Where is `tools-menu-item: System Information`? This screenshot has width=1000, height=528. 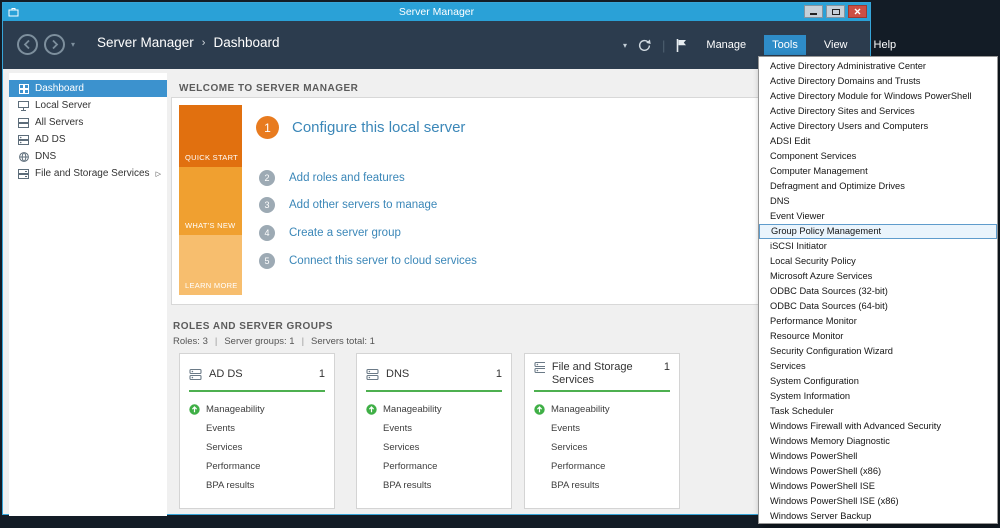
tools-menu-item: System Information is located at coordinates (878, 396).